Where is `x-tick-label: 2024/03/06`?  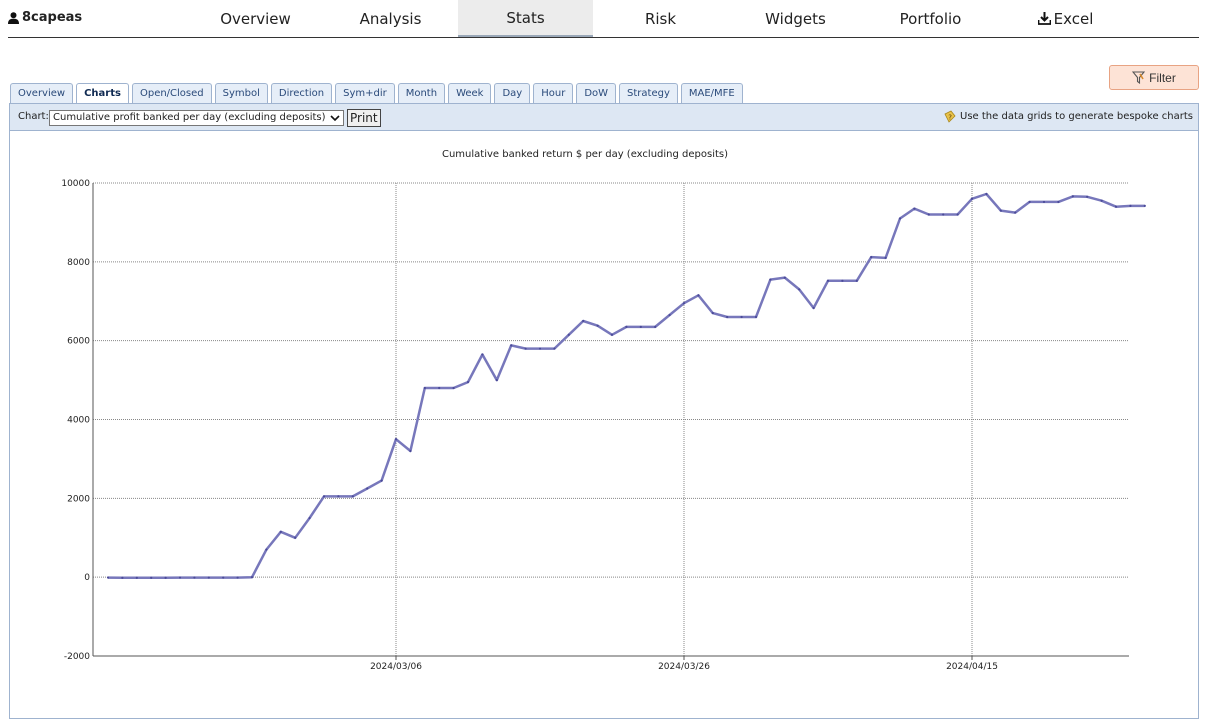 x-tick-label: 2024/03/06 is located at coordinates (396, 667).